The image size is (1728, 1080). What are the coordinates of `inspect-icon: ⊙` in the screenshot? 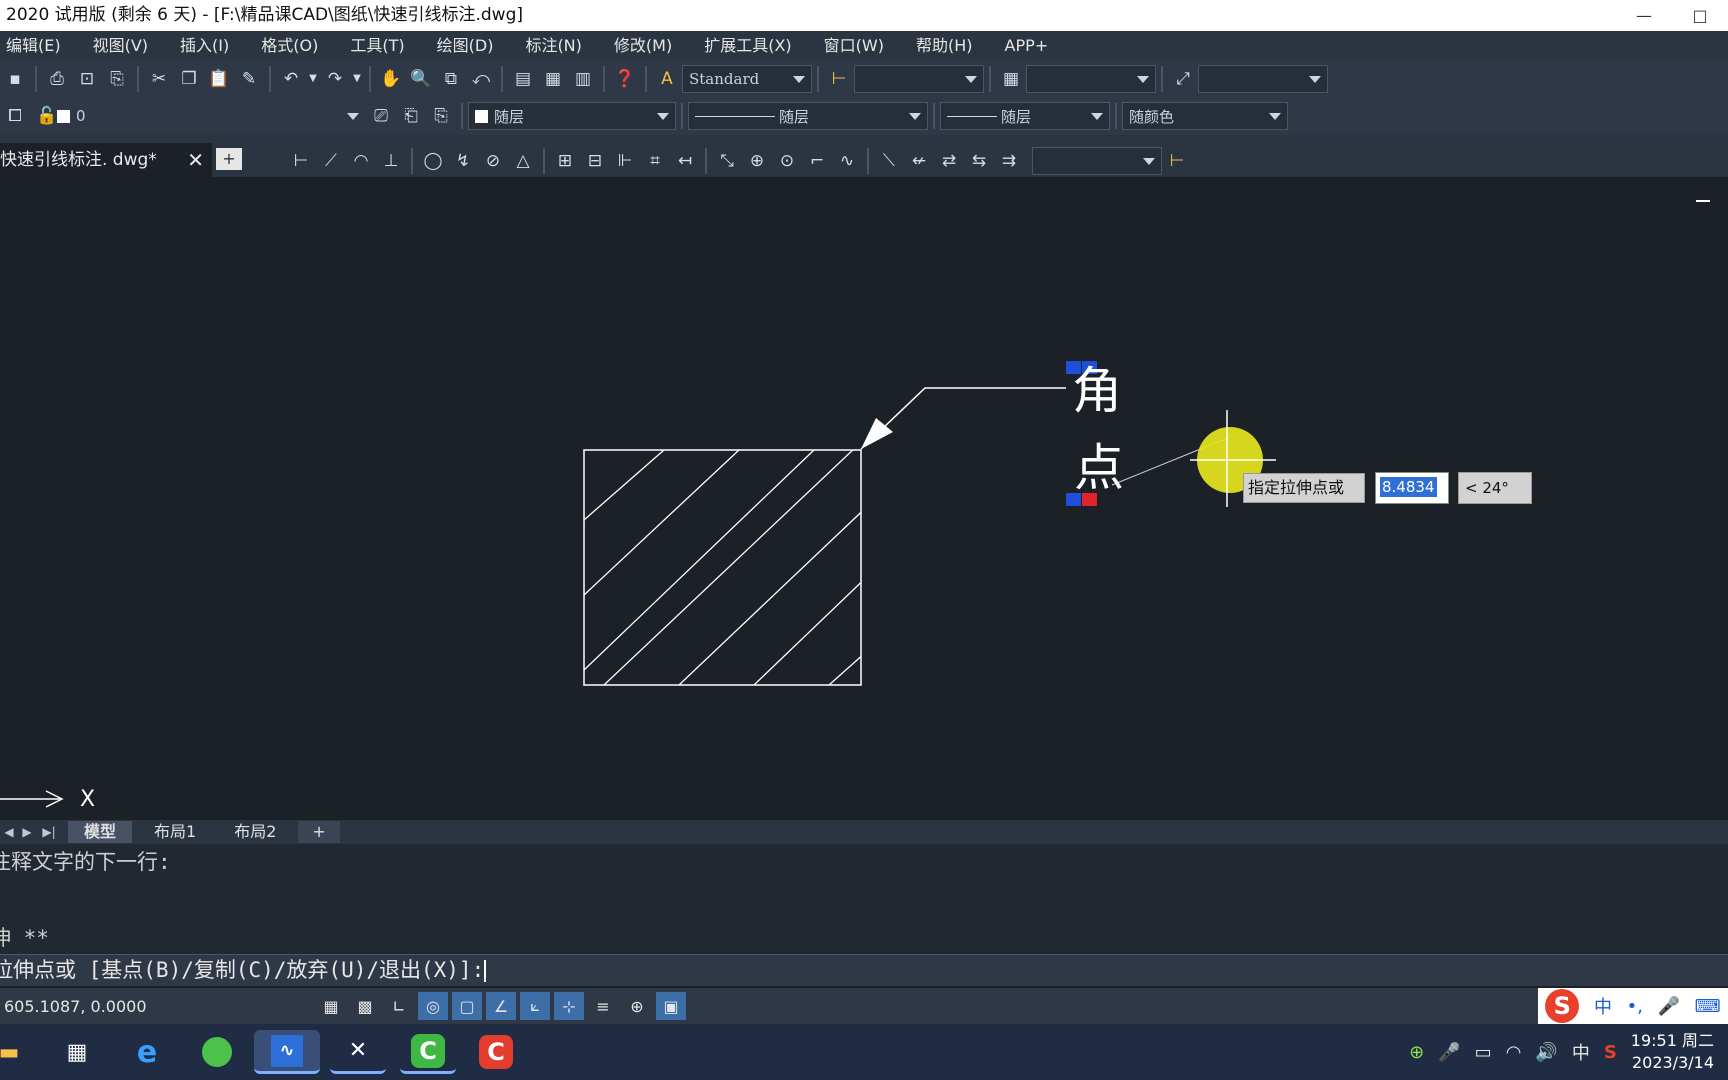 It's located at (787, 161).